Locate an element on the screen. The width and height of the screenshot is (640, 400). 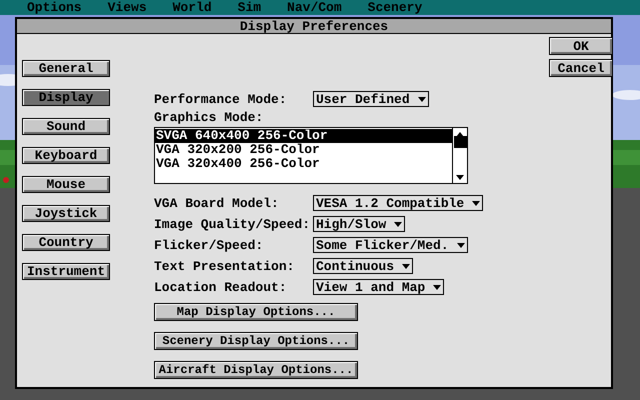
scroll-down-icon is located at coordinates (460, 177).